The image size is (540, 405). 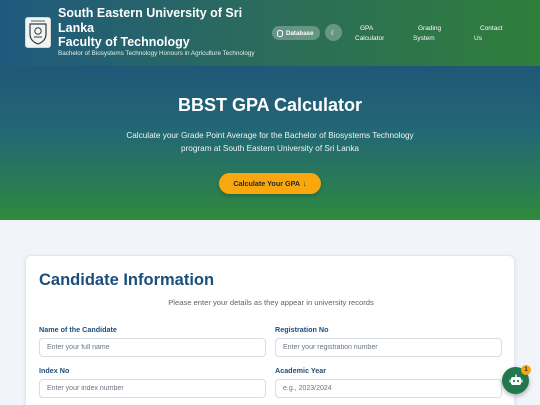 I want to click on nav-link-gpa-calculator: GPA Calculator, so click(x=377, y=34).